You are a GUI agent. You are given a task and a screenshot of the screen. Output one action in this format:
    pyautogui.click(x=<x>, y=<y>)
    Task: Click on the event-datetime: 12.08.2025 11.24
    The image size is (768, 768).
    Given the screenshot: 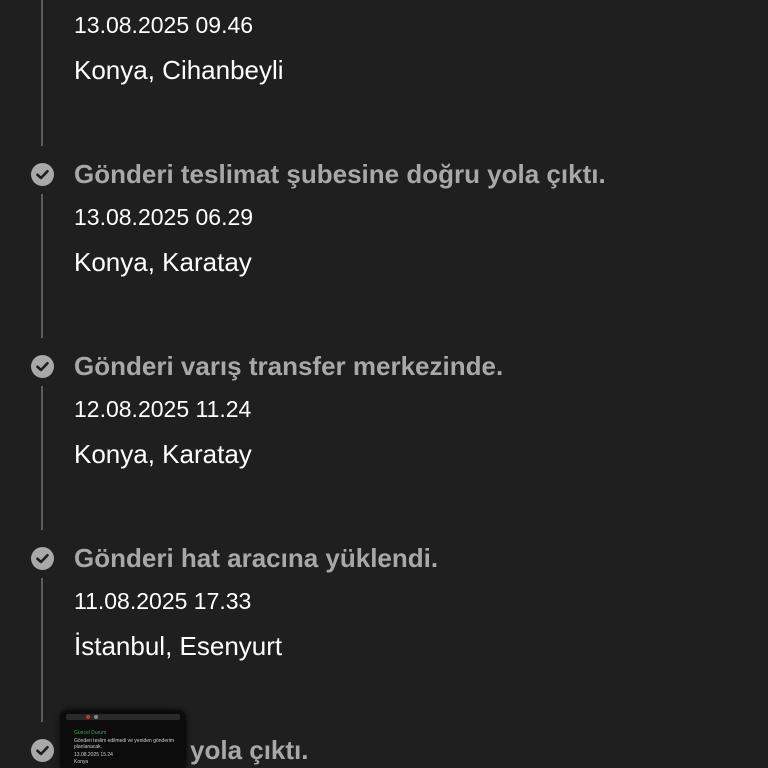 What is the action you would take?
    pyautogui.click(x=163, y=409)
    